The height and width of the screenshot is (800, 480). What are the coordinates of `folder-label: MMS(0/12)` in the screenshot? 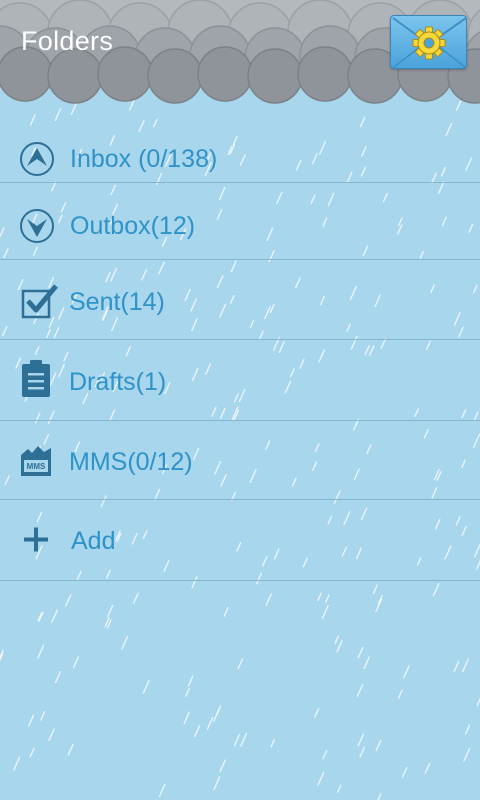 It's located at (131, 462).